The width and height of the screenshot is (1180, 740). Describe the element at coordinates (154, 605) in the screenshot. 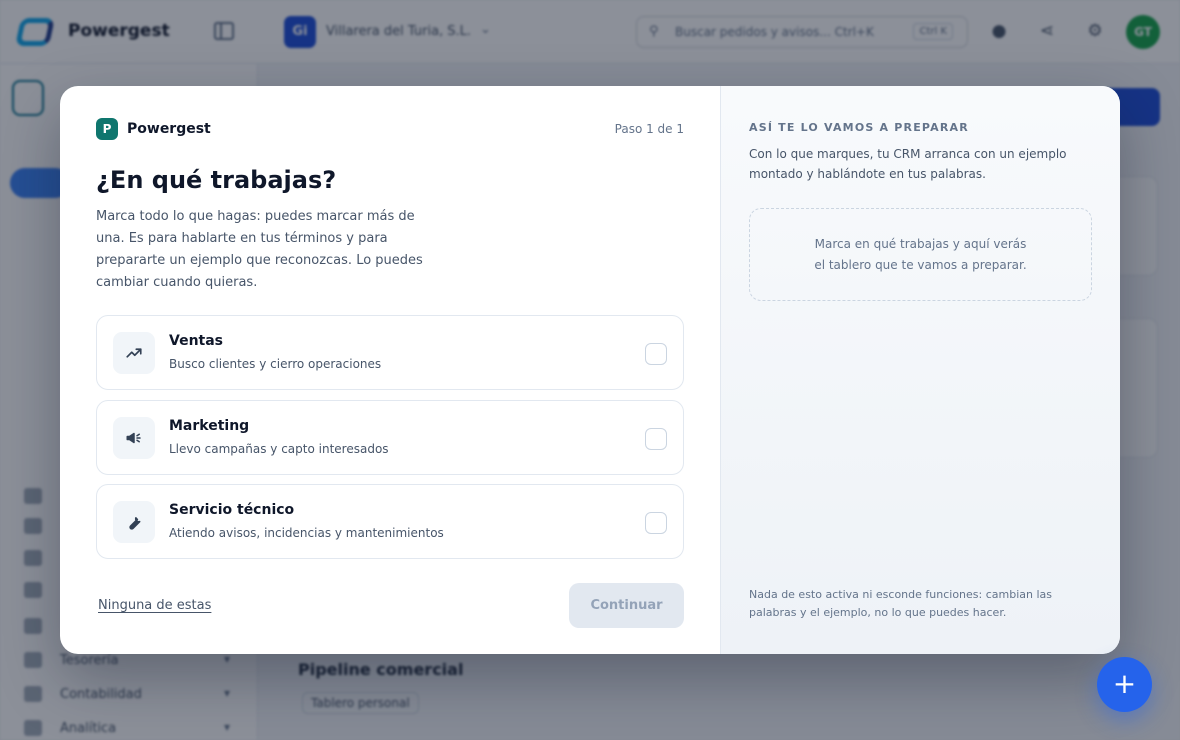

I see `none-of-these-link: Ninguna de estas` at that location.